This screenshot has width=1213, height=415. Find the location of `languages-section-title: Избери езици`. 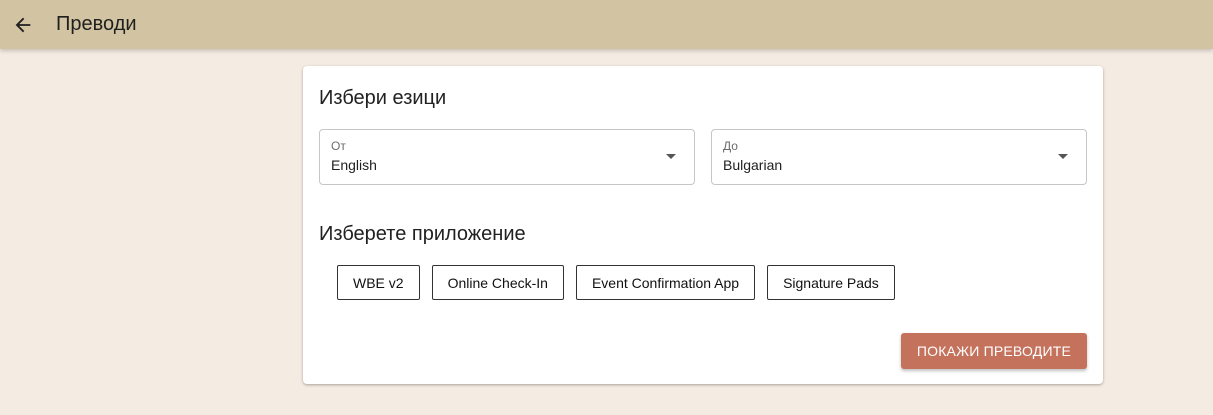

languages-section-title: Избери езици is located at coordinates (383, 98).